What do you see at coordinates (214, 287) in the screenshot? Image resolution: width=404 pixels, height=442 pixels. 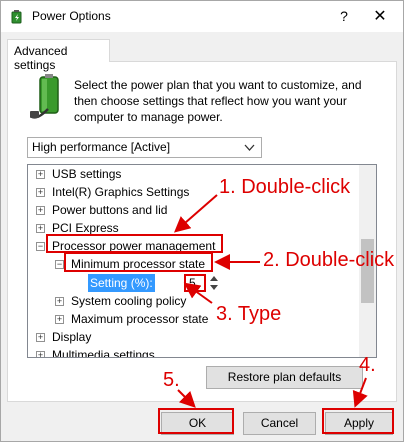 I see `spin-down-icon` at bounding box center [214, 287].